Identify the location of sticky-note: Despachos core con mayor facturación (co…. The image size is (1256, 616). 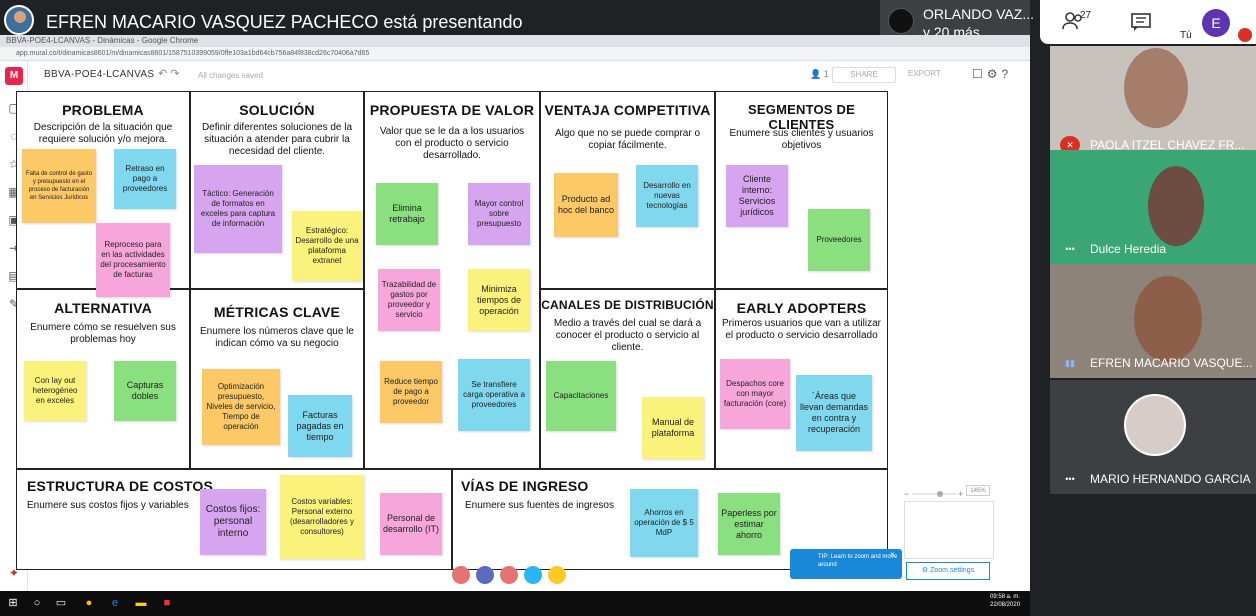
(755, 394).